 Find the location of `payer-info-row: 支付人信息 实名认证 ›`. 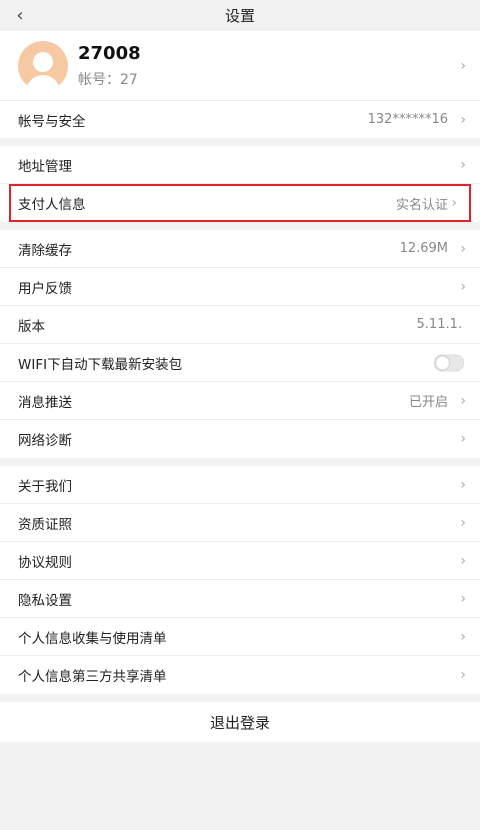

payer-info-row: 支付人信息 实名认证 › is located at coordinates (240, 203).